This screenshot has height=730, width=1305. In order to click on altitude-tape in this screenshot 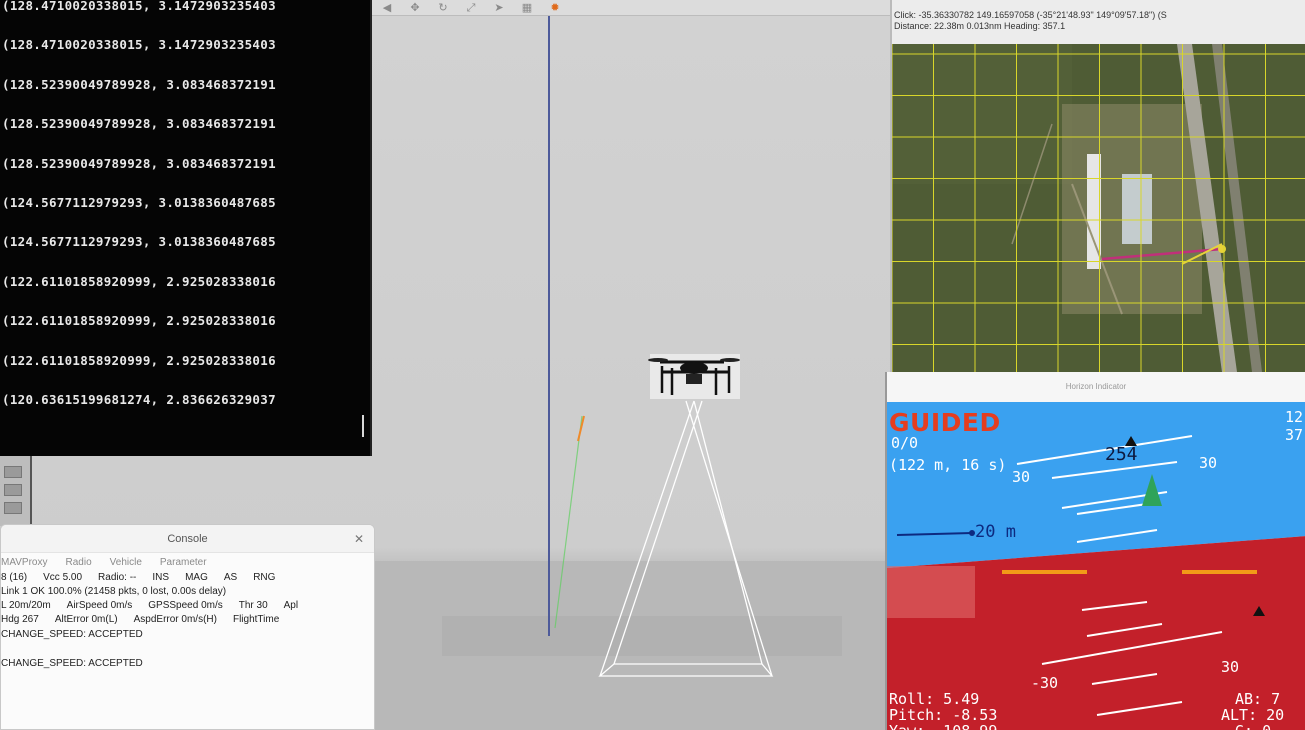, I will do `click(931, 592)`.